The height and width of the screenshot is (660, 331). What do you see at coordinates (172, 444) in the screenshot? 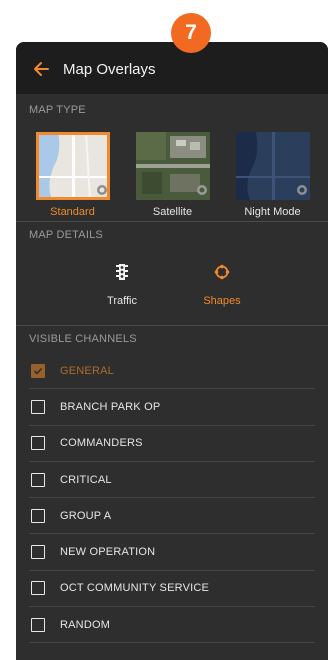
I see `channel-row-commanders: COMMANDERS` at bounding box center [172, 444].